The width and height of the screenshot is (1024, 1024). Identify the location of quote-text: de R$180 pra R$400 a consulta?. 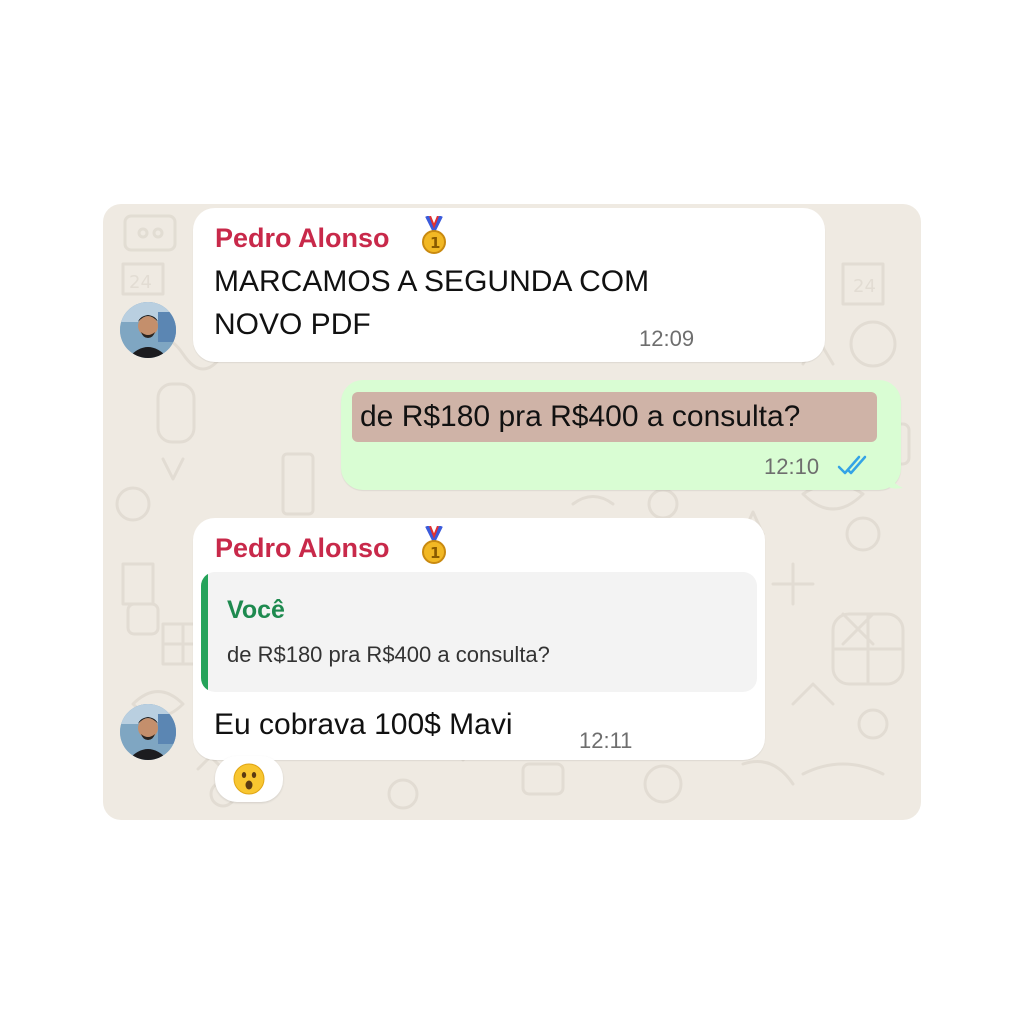
(388, 654).